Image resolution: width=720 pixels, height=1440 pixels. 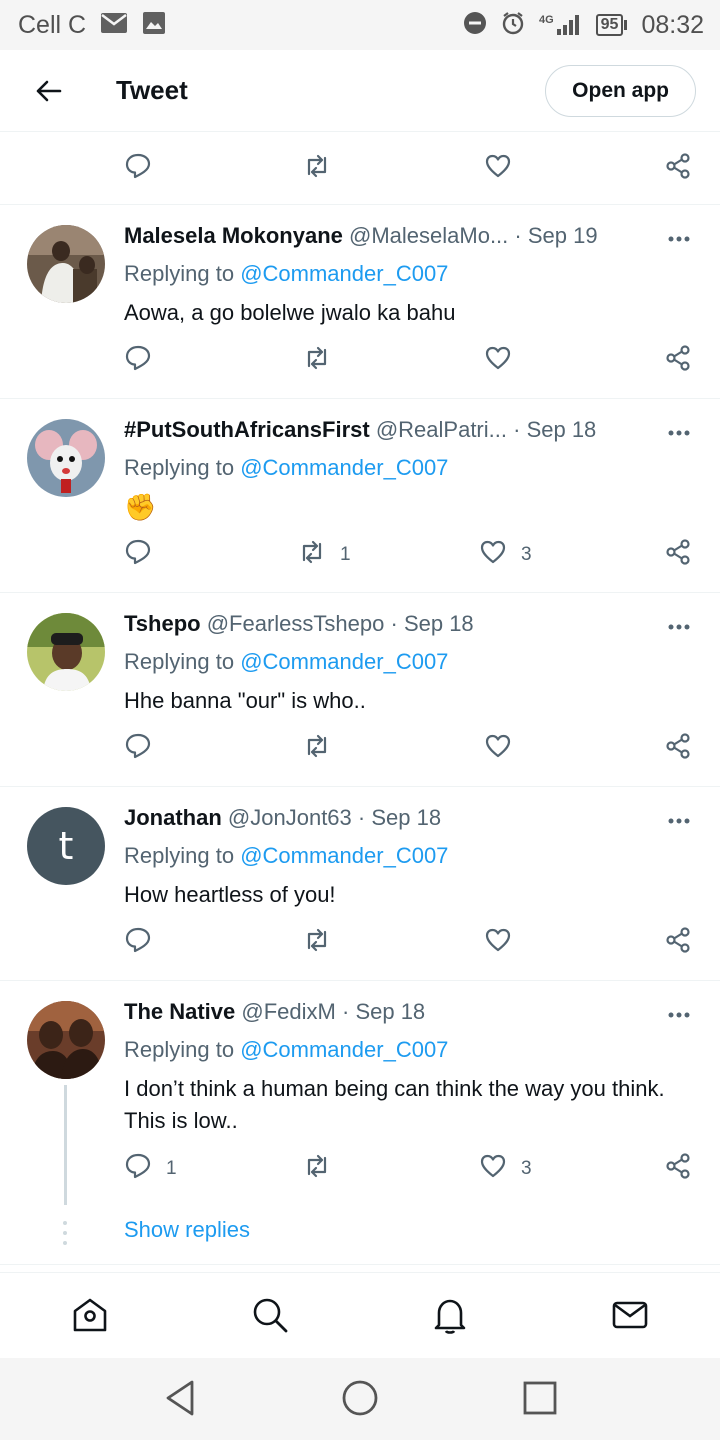 I want to click on display-name: Jonathan, so click(x=173, y=817).